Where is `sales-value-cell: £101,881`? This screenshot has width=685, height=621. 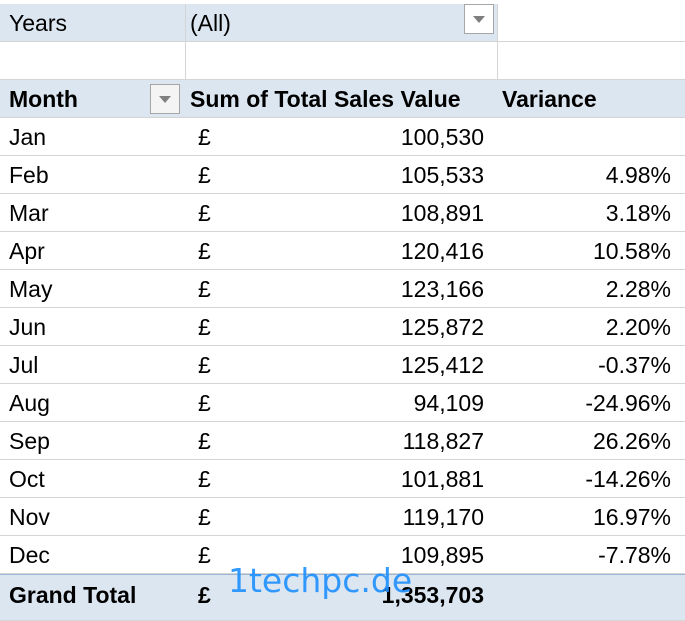 sales-value-cell: £101,881 is located at coordinates (342, 479).